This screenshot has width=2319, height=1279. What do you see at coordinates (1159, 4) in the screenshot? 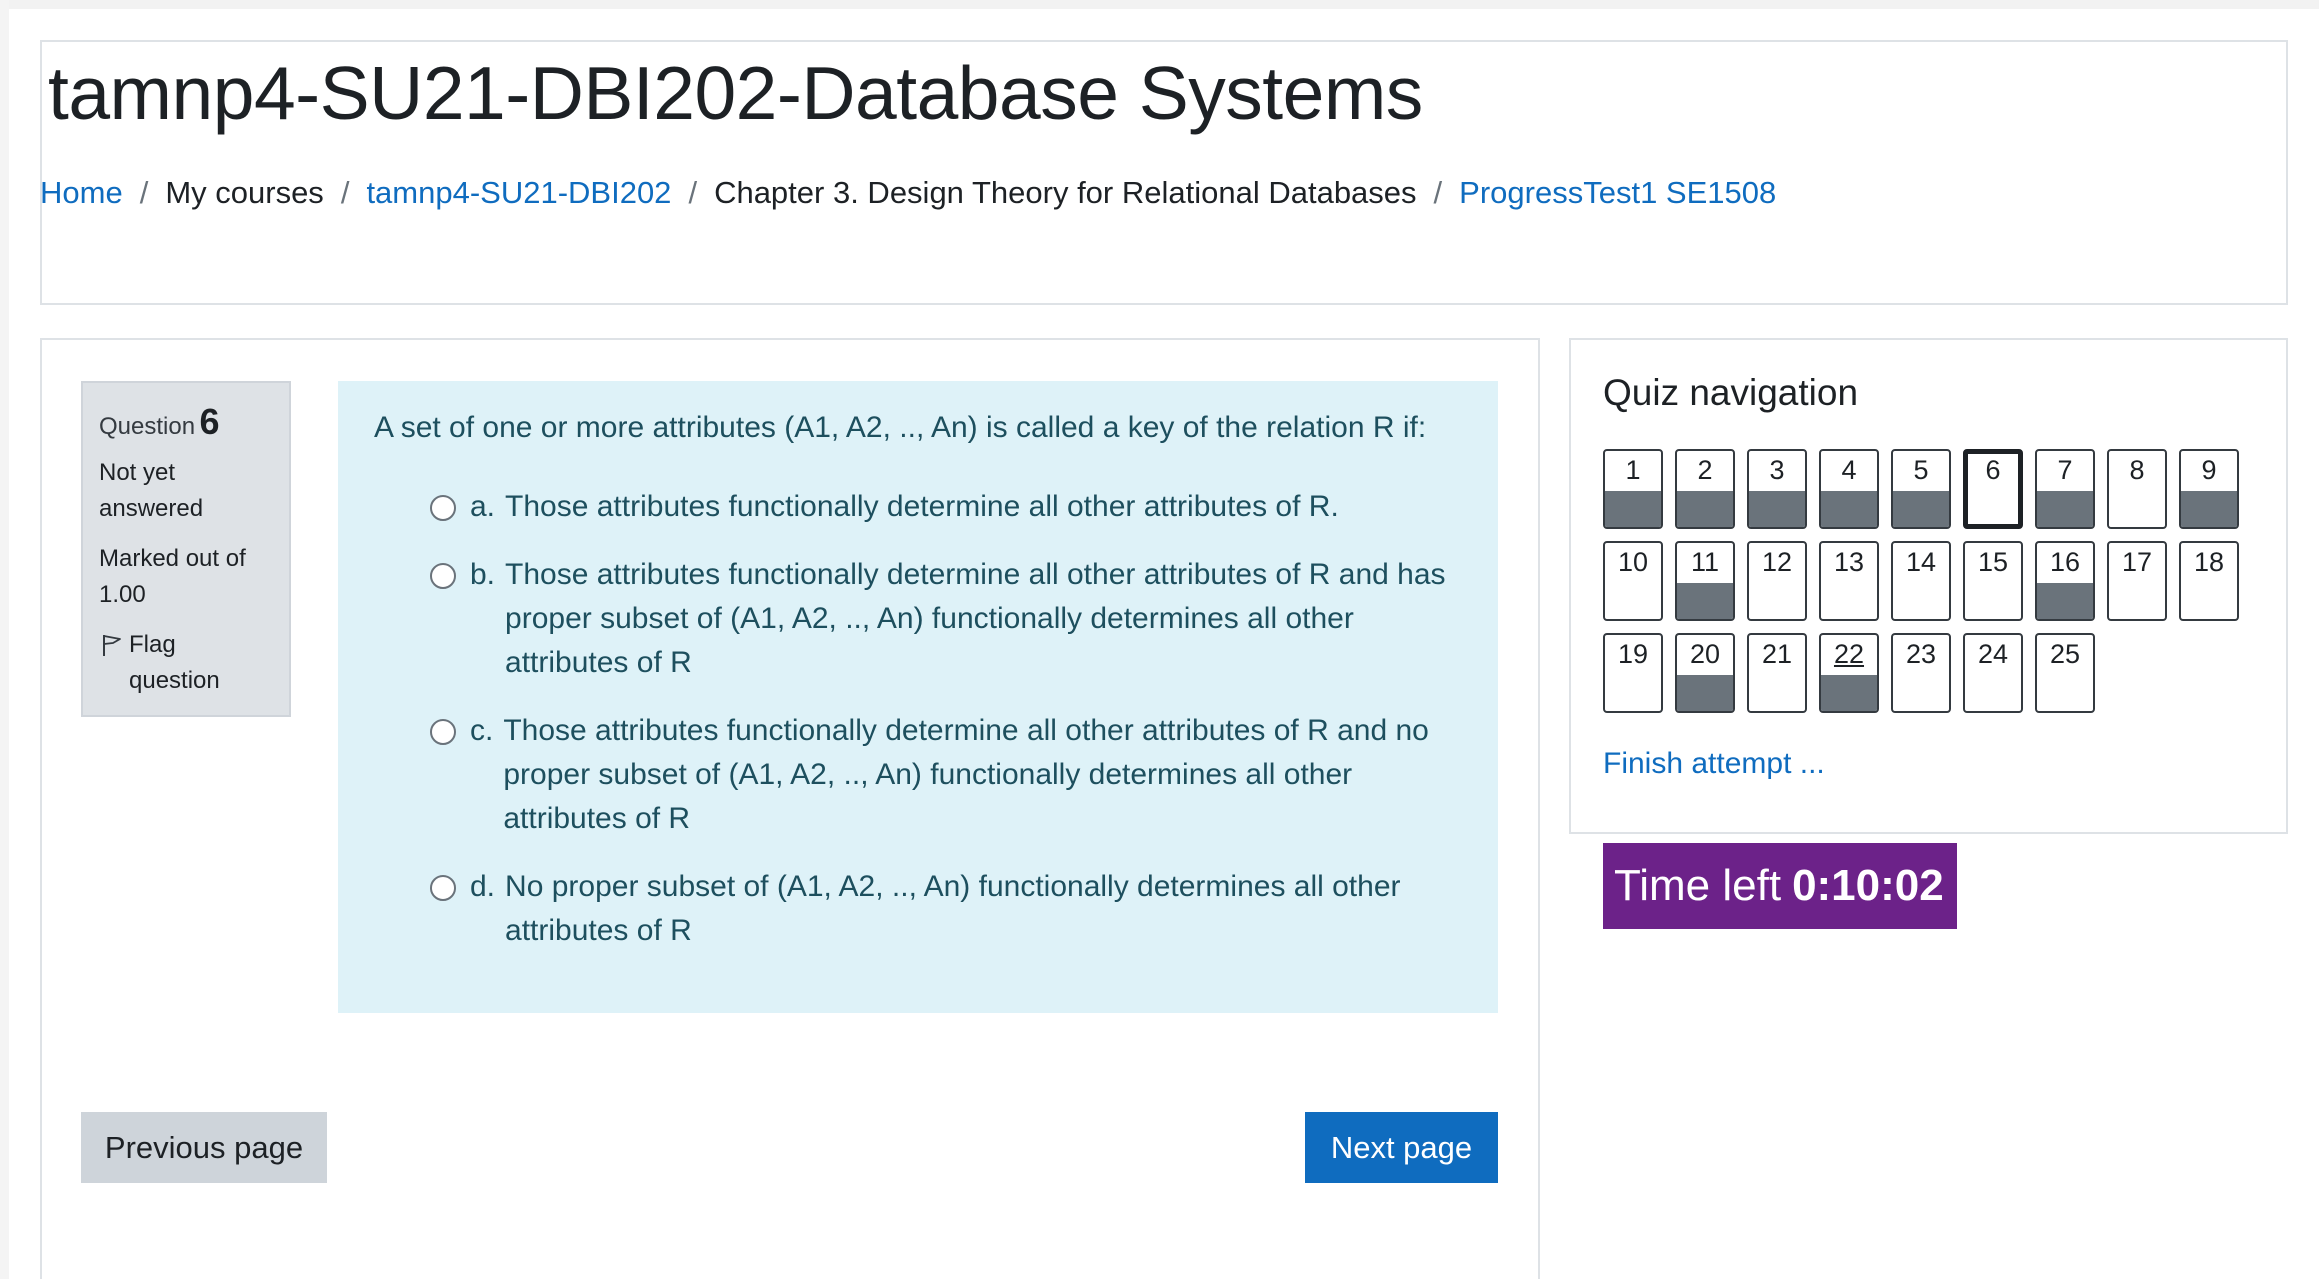
I see `top-strip` at bounding box center [1159, 4].